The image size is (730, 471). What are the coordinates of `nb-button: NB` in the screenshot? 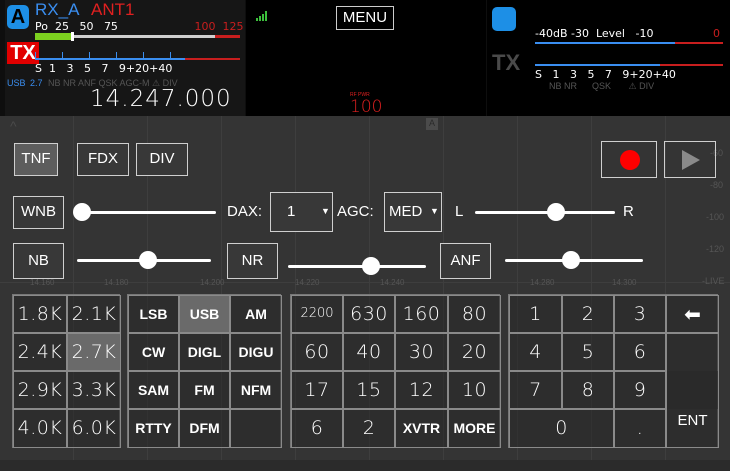 It's located at (38, 261).